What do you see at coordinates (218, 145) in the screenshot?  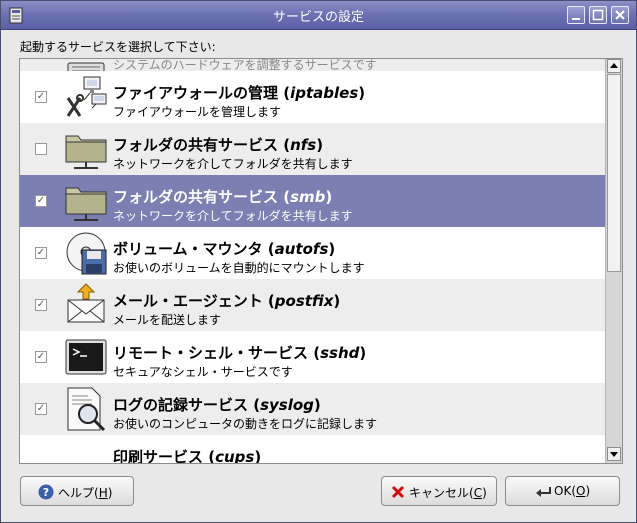 I see `service-title: フォルダの共有サービス (nfs)` at bounding box center [218, 145].